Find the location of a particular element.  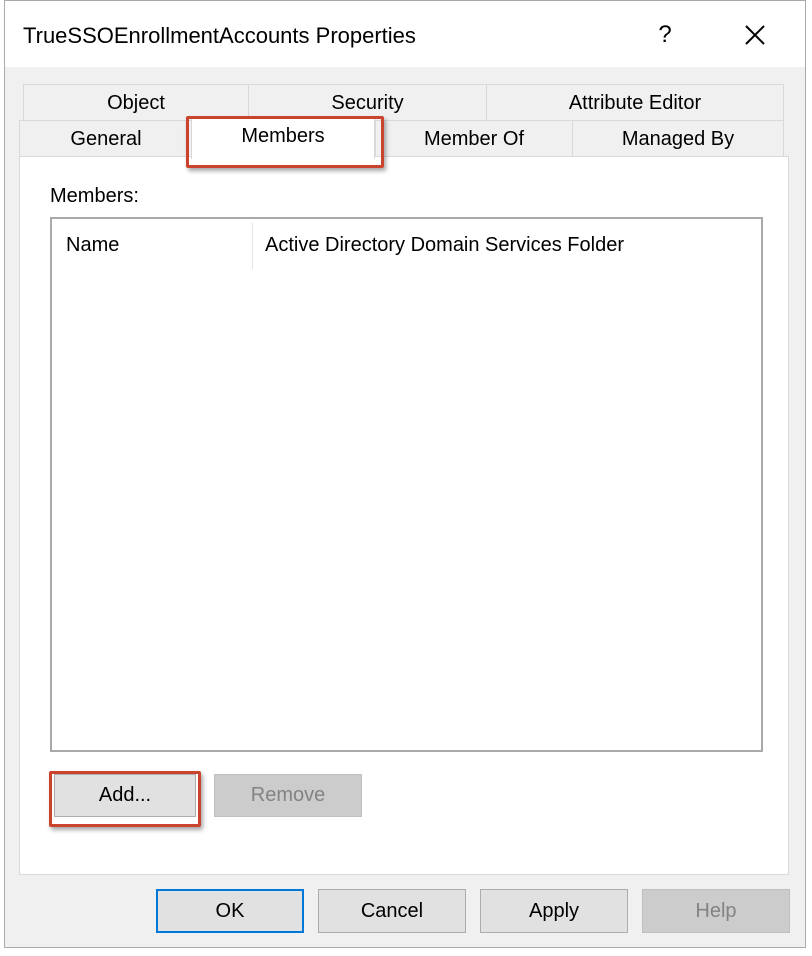

remove-button: Remove is located at coordinates (288, 795).